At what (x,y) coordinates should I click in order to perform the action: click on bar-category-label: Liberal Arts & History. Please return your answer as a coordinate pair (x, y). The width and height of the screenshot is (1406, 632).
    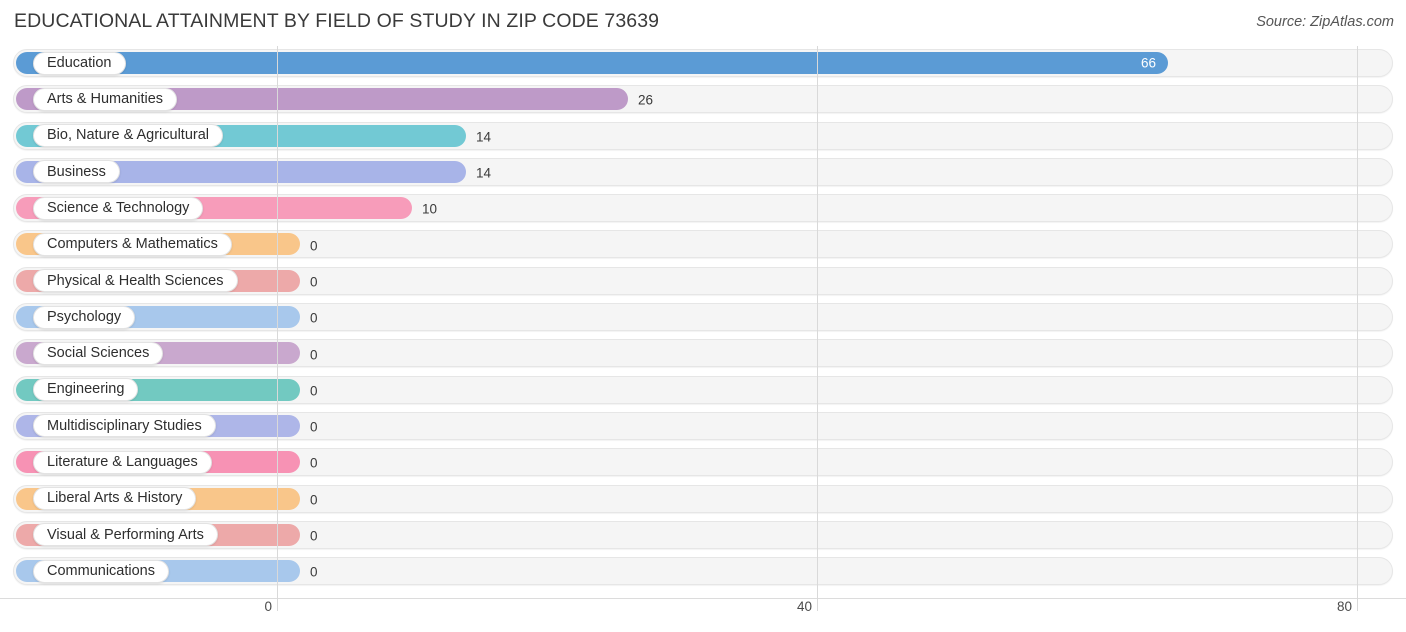
    Looking at the image, I should click on (115, 498).